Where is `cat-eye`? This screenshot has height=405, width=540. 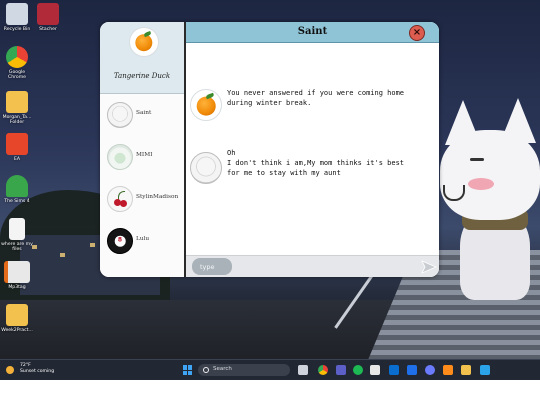
cat-eye is located at coordinates (477, 159).